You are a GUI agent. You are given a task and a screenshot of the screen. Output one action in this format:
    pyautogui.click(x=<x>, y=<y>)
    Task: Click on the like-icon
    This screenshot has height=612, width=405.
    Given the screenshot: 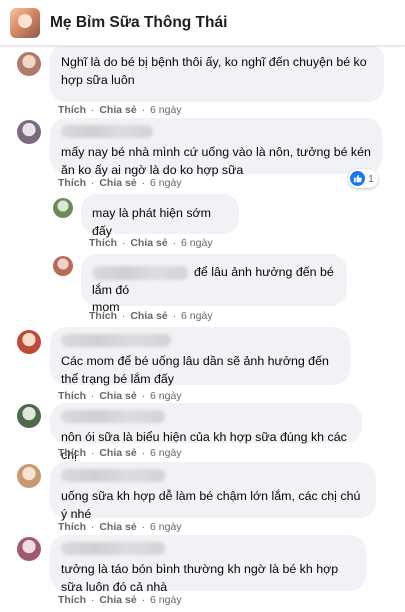 What is the action you would take?
    pyautogui.click(x=357, y=178)
    